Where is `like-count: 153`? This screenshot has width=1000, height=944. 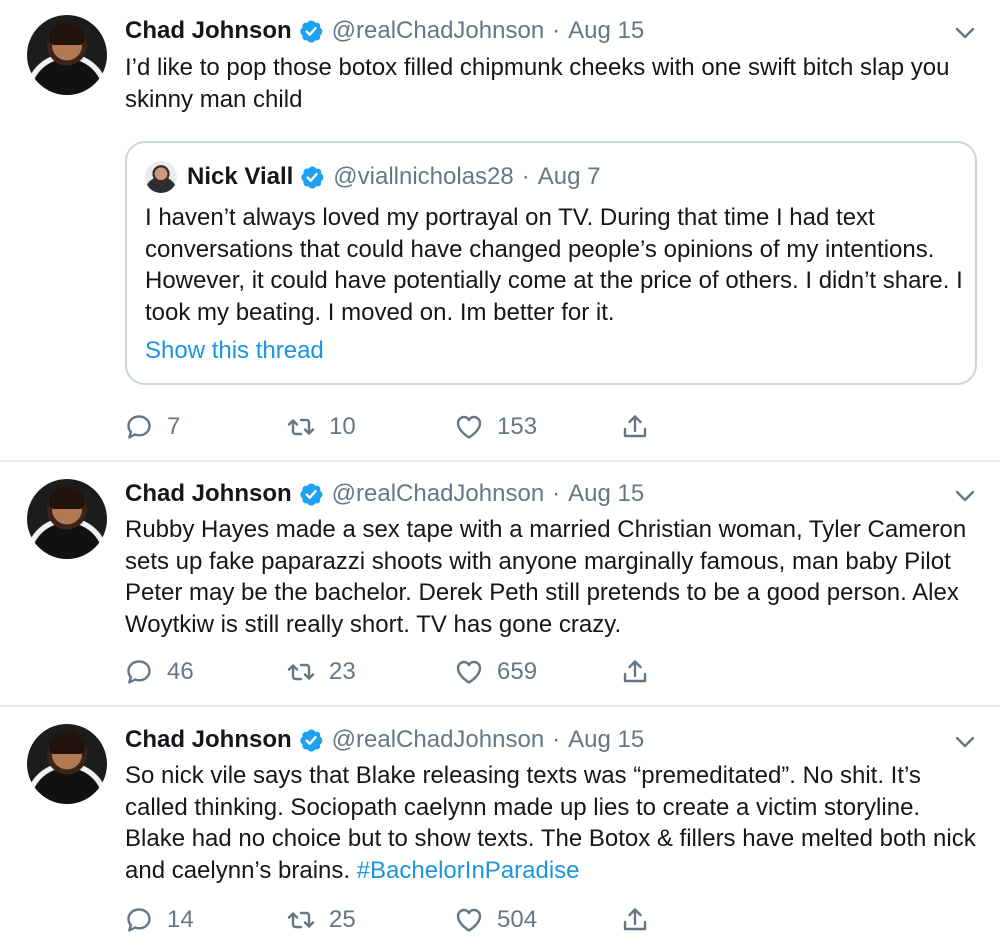 like-count: 153 is located at coordinates (517, 426).